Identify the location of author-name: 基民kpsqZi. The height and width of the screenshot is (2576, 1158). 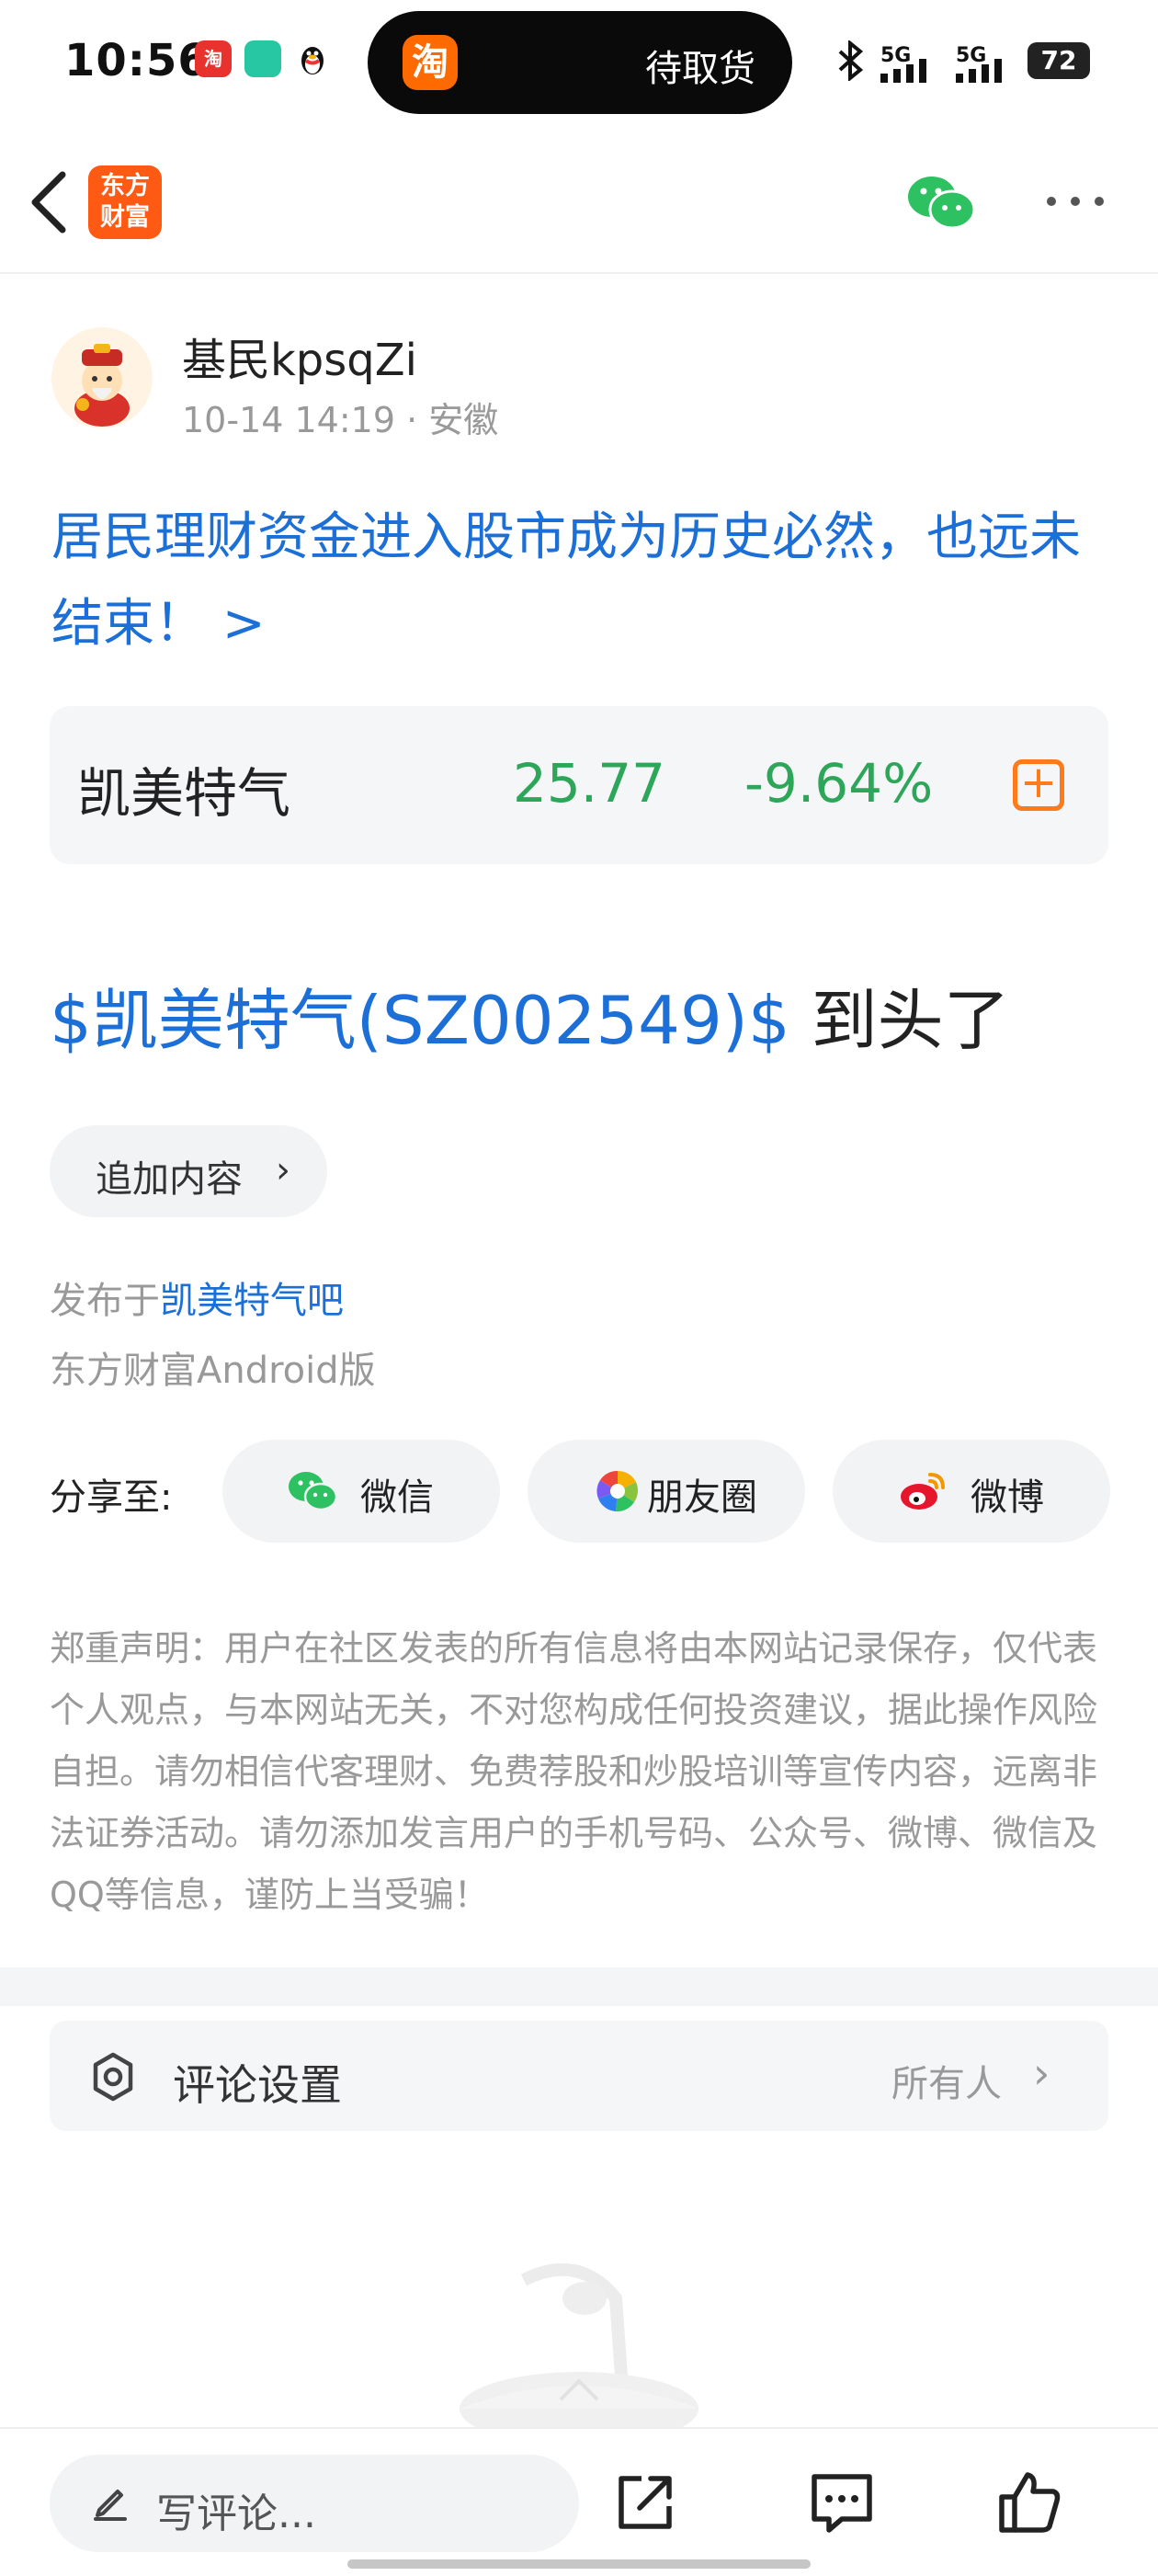
(299, 356).